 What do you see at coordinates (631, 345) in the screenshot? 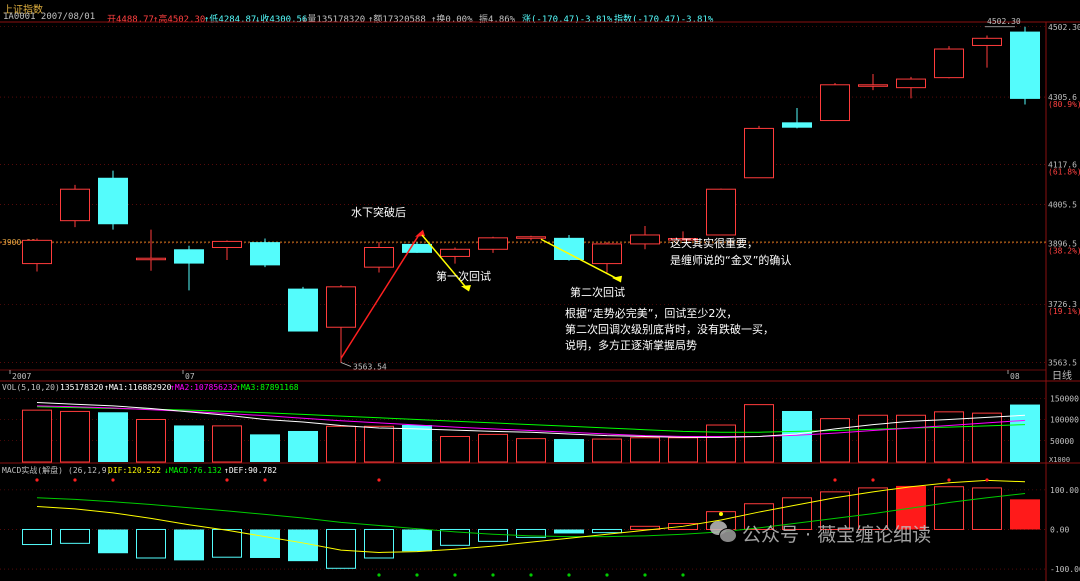
I see `annotation-note-3: 说明，多方正逐渐掌握局势` at bounding box center [631, 345].